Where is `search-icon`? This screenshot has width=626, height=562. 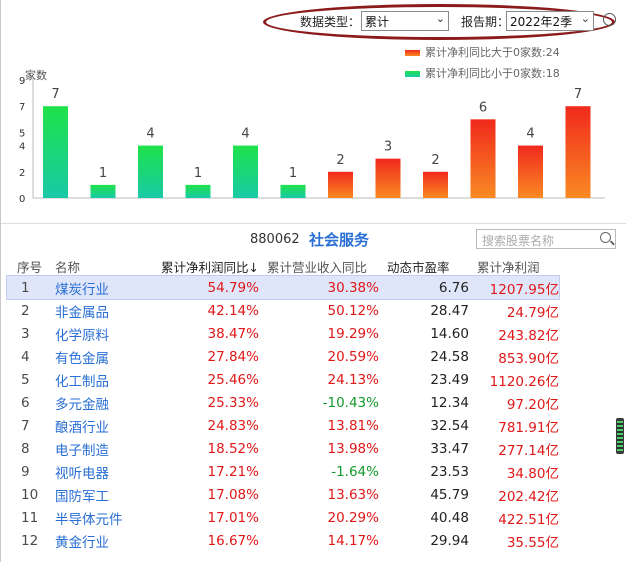
search-icon is located at coordinates (605, 237).